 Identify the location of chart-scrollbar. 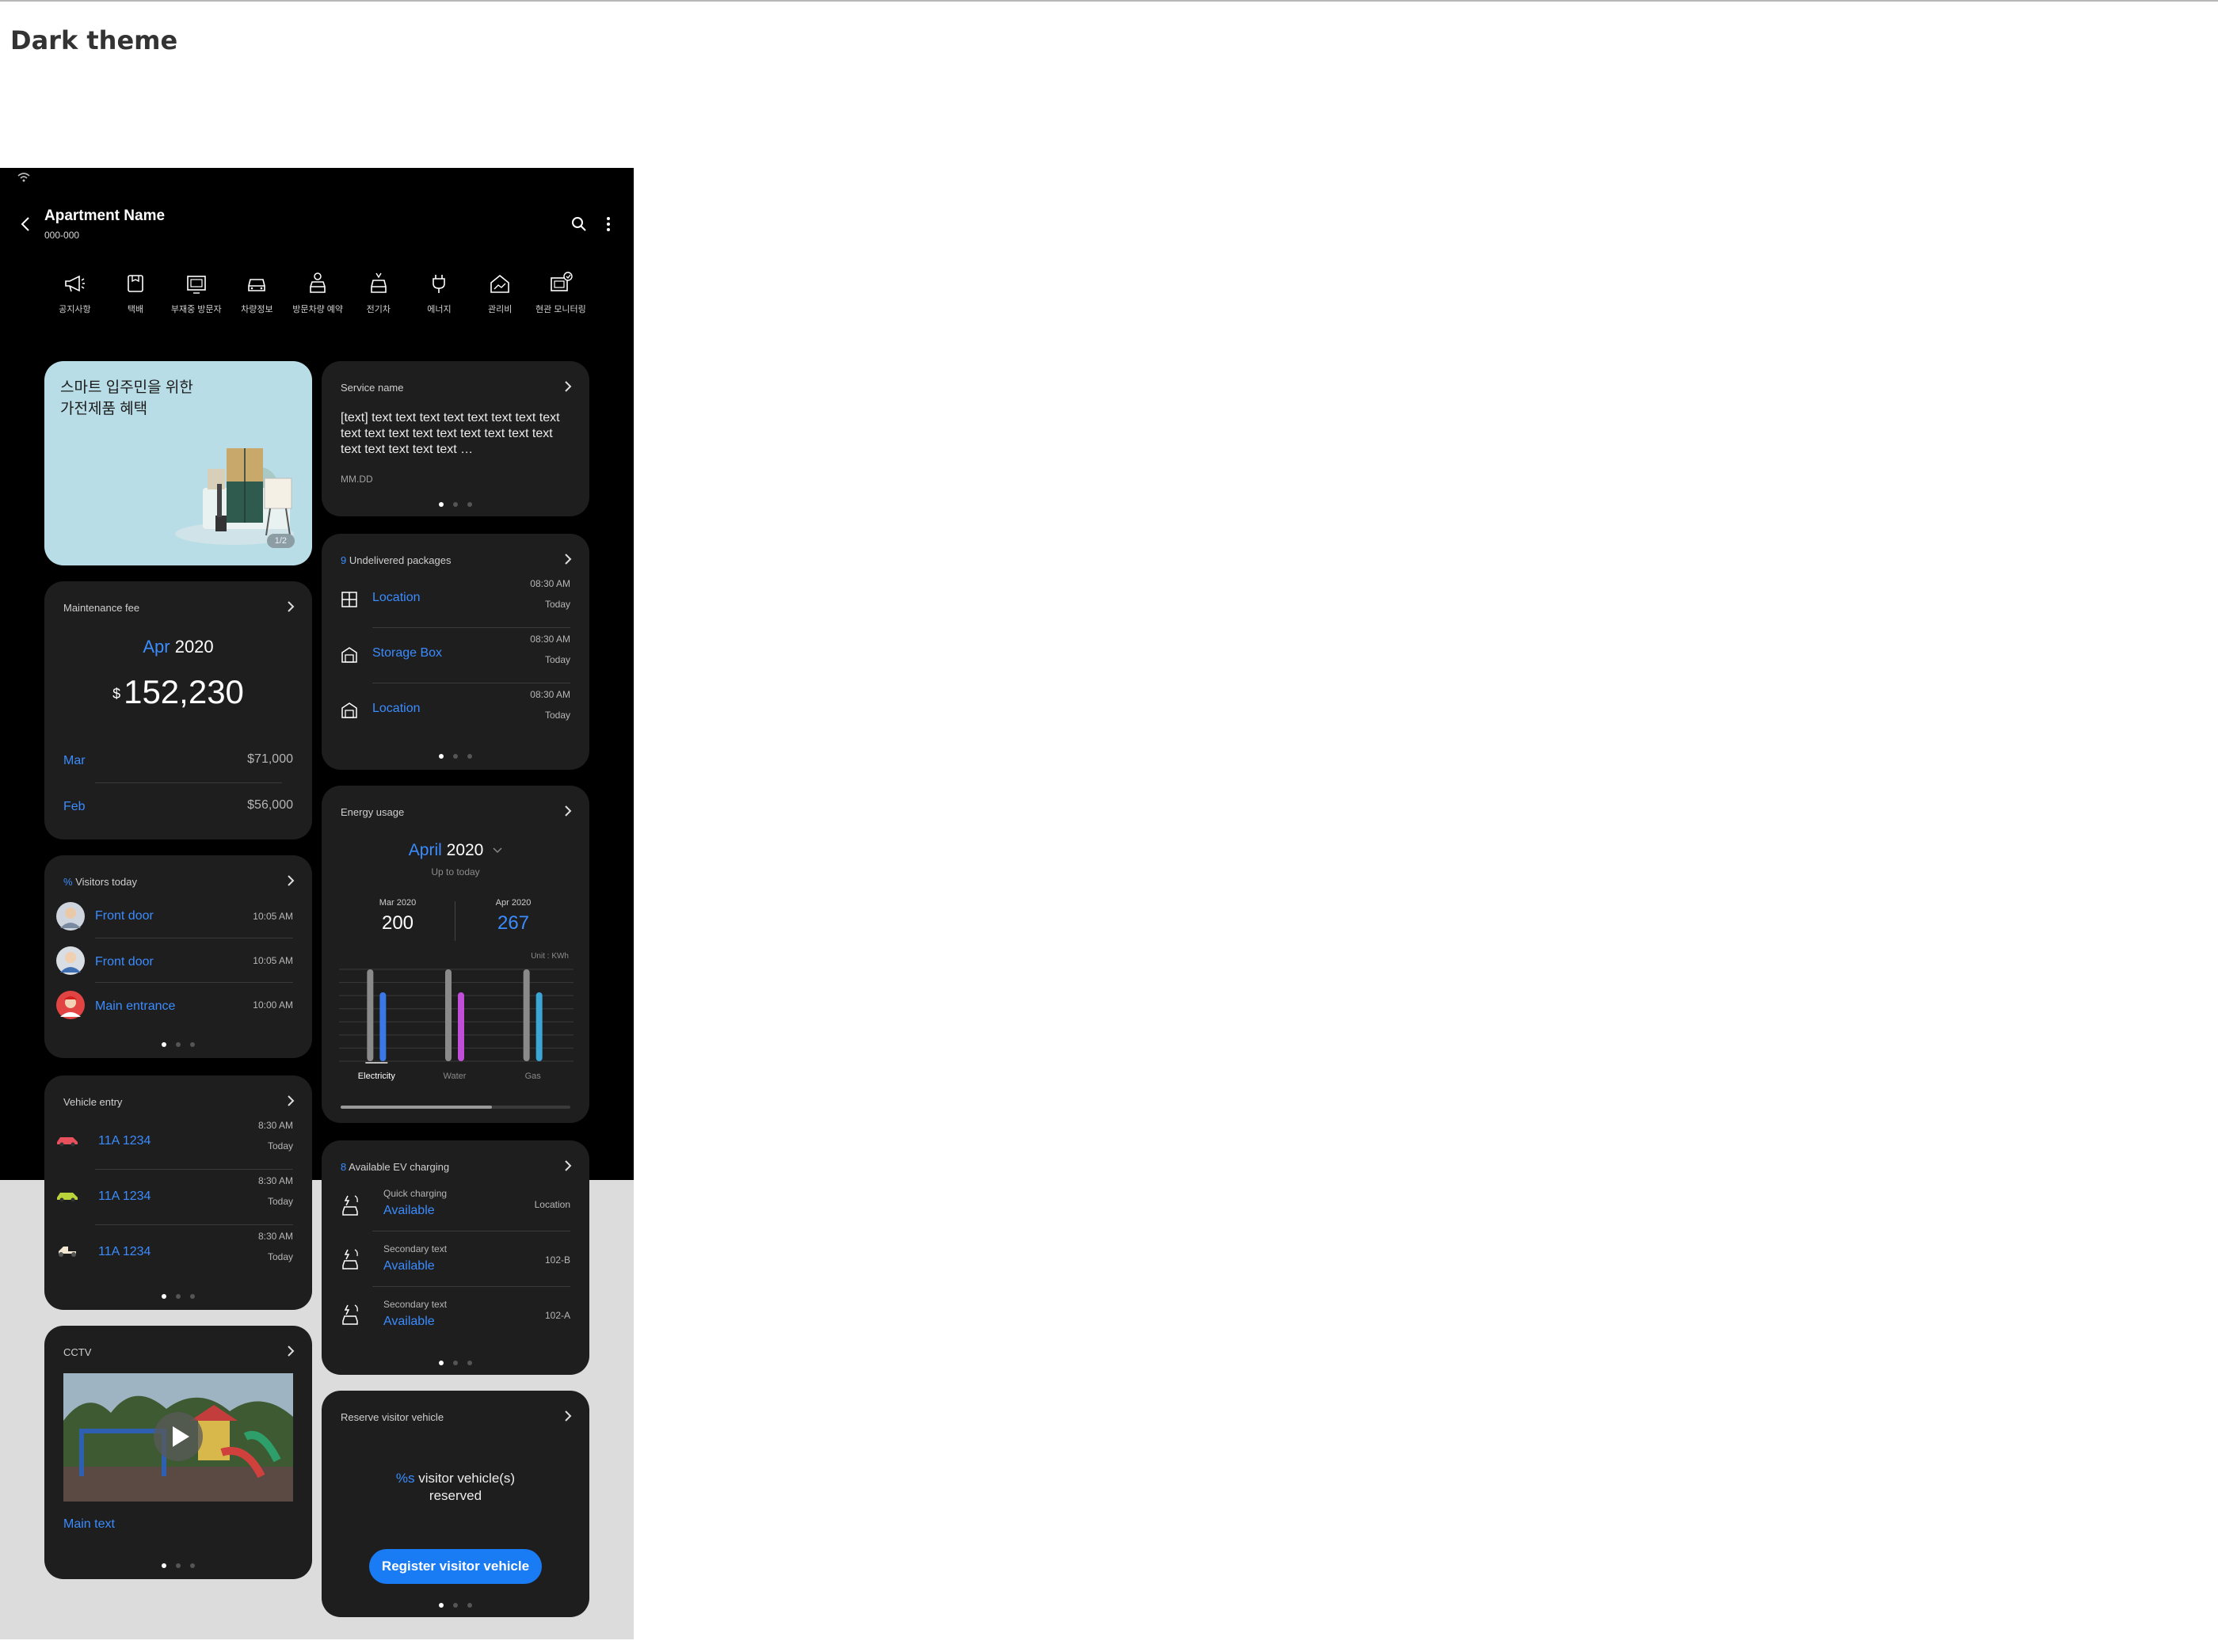
(455, 1107).